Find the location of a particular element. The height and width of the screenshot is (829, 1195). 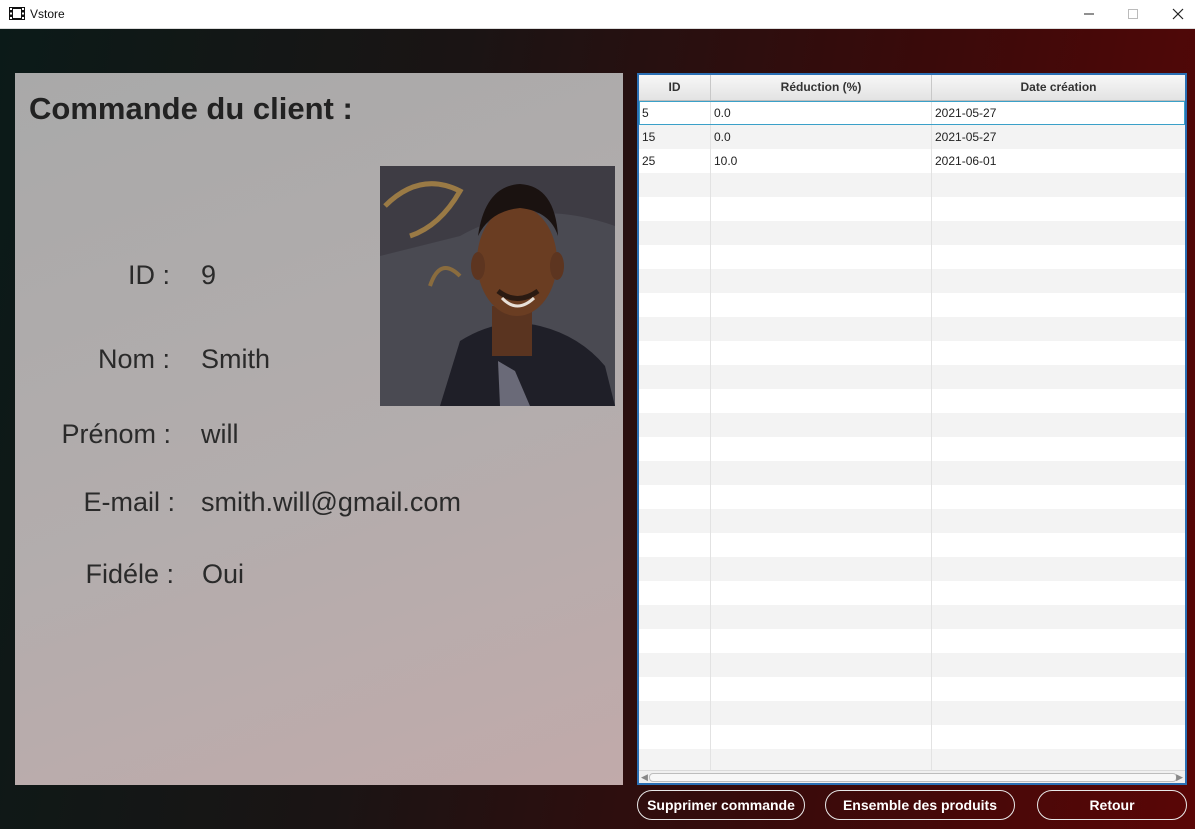

minimize-button is located at coordinates (1089, 14).